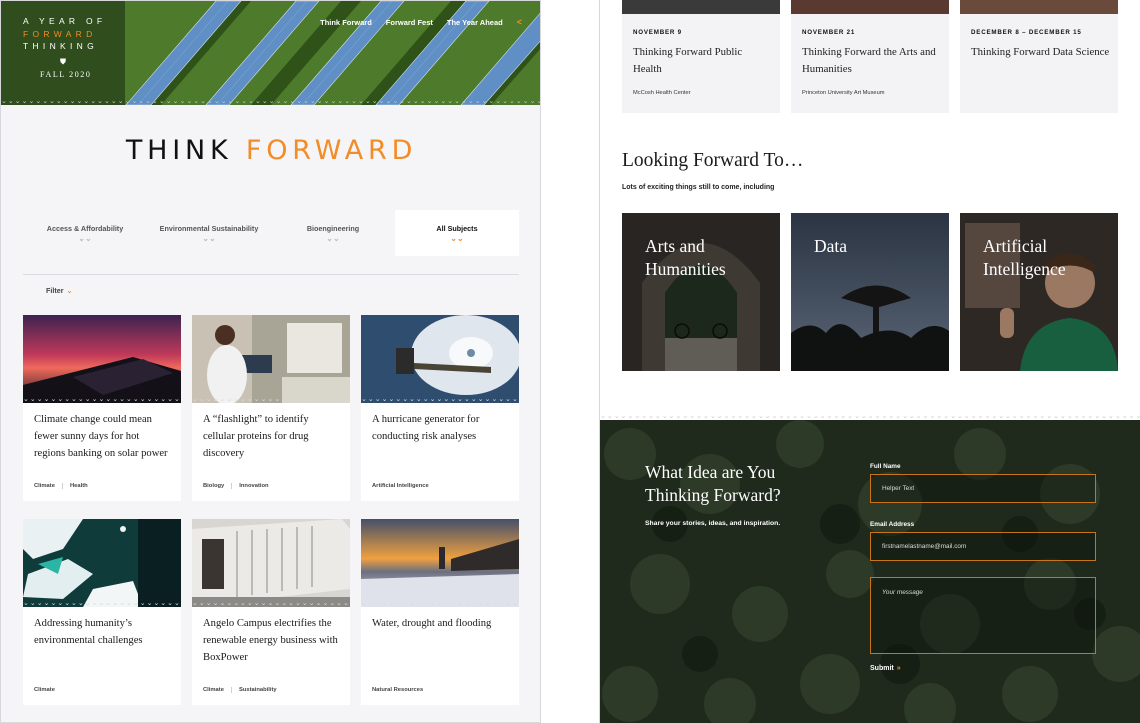 This screenshot has width=1140, height=723. I want to click on article-tags: Biology Innovation, so click(236, 486).